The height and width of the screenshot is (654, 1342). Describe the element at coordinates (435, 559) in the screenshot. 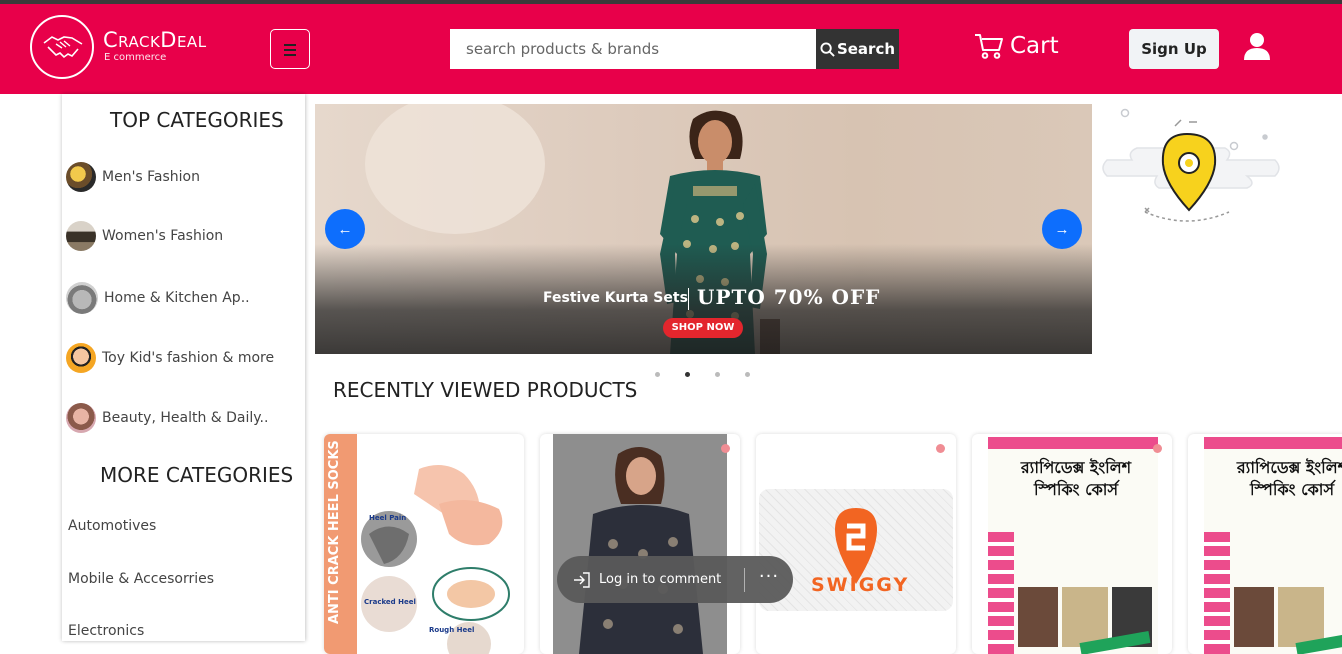

I see `heel-socks-image` at that location.